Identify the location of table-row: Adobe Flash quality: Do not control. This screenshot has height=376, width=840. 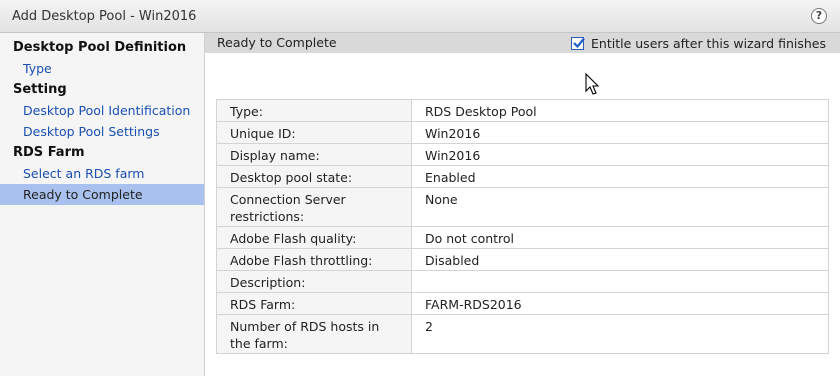
(522, 237).